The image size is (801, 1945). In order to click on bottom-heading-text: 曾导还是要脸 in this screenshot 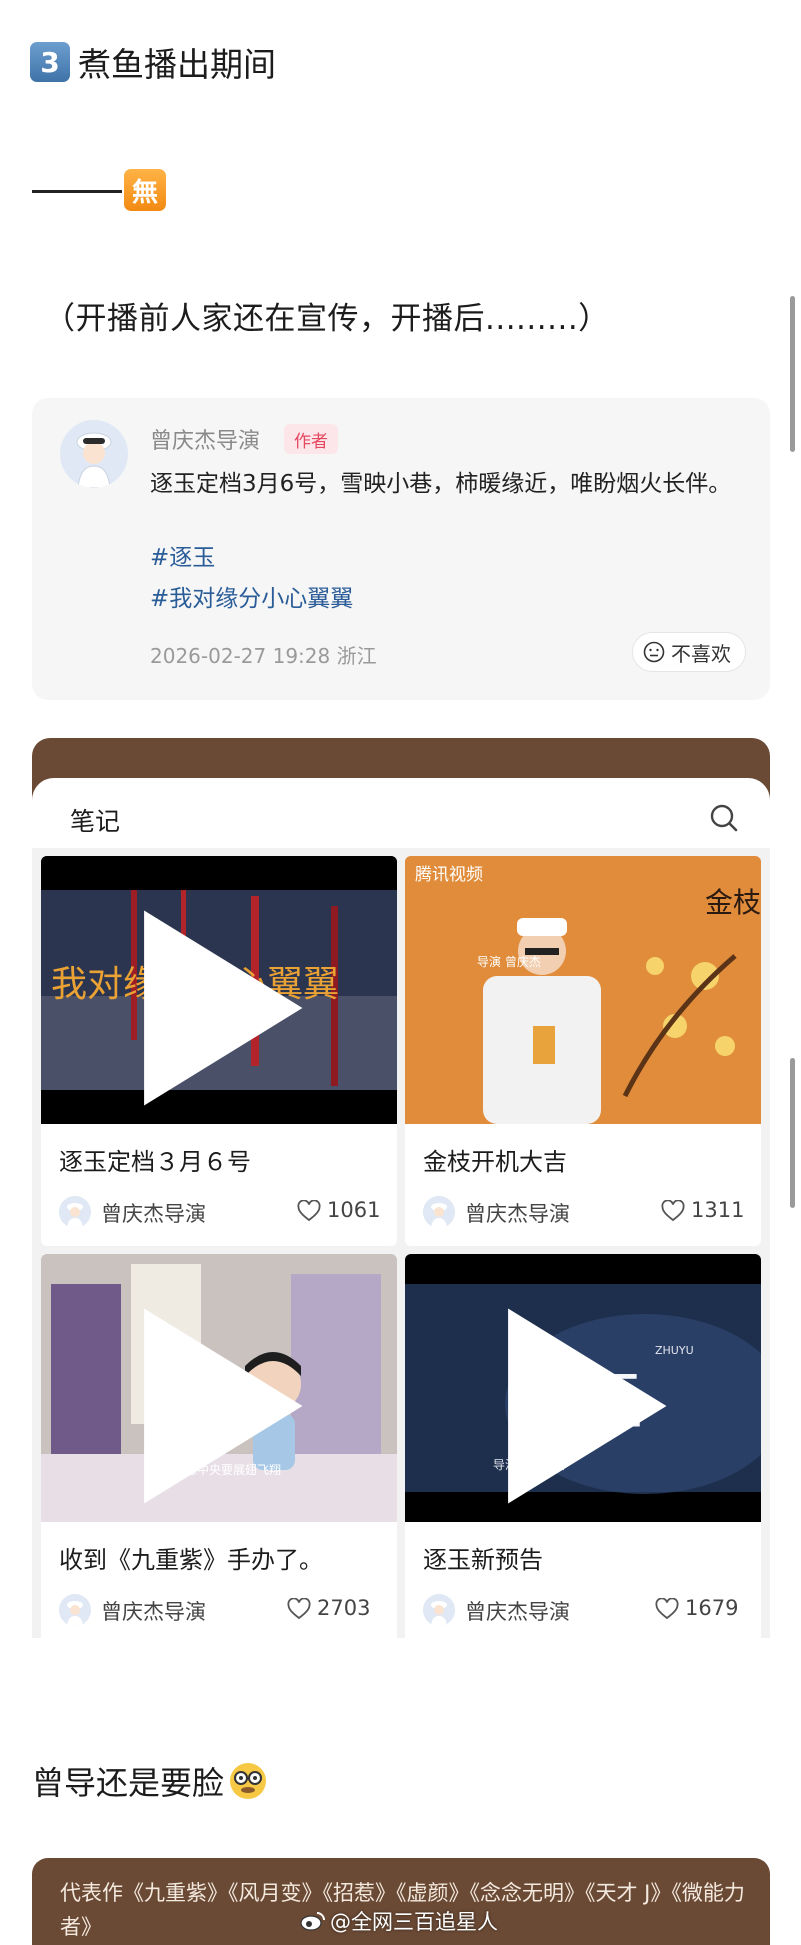, I will do `click(128, 1783)`.